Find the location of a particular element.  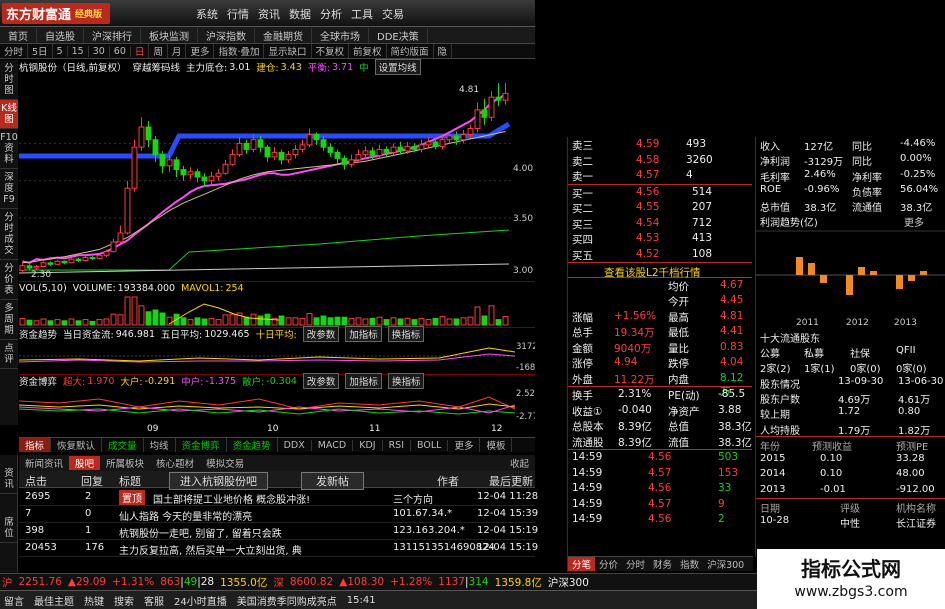

nav-futures: 金融期货 is located at coordinates (283, 35).